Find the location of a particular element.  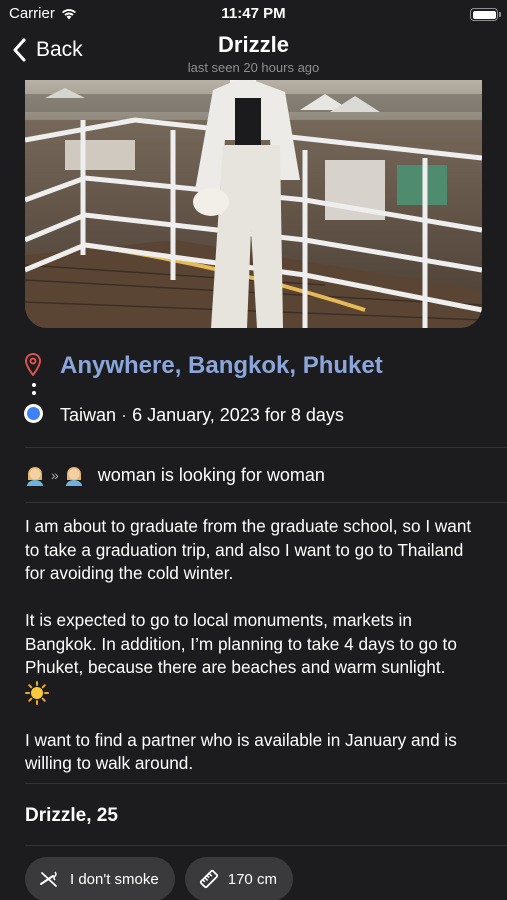

height-chip: 170 cm is located at coordinates (238, 878).